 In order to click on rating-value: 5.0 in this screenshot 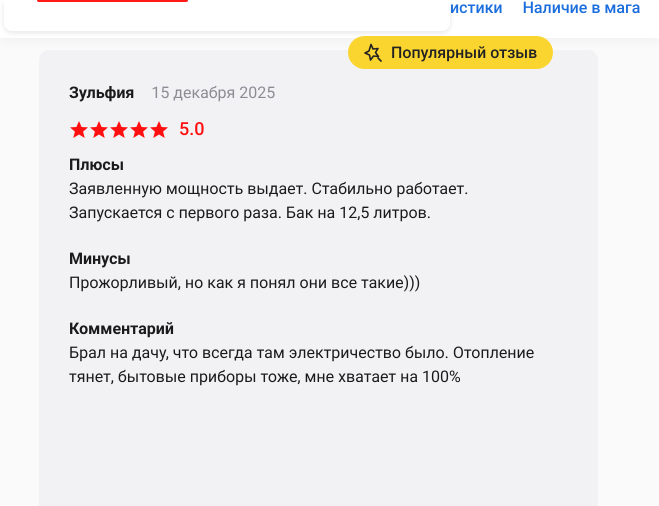, I will do `click(191, 129)`.